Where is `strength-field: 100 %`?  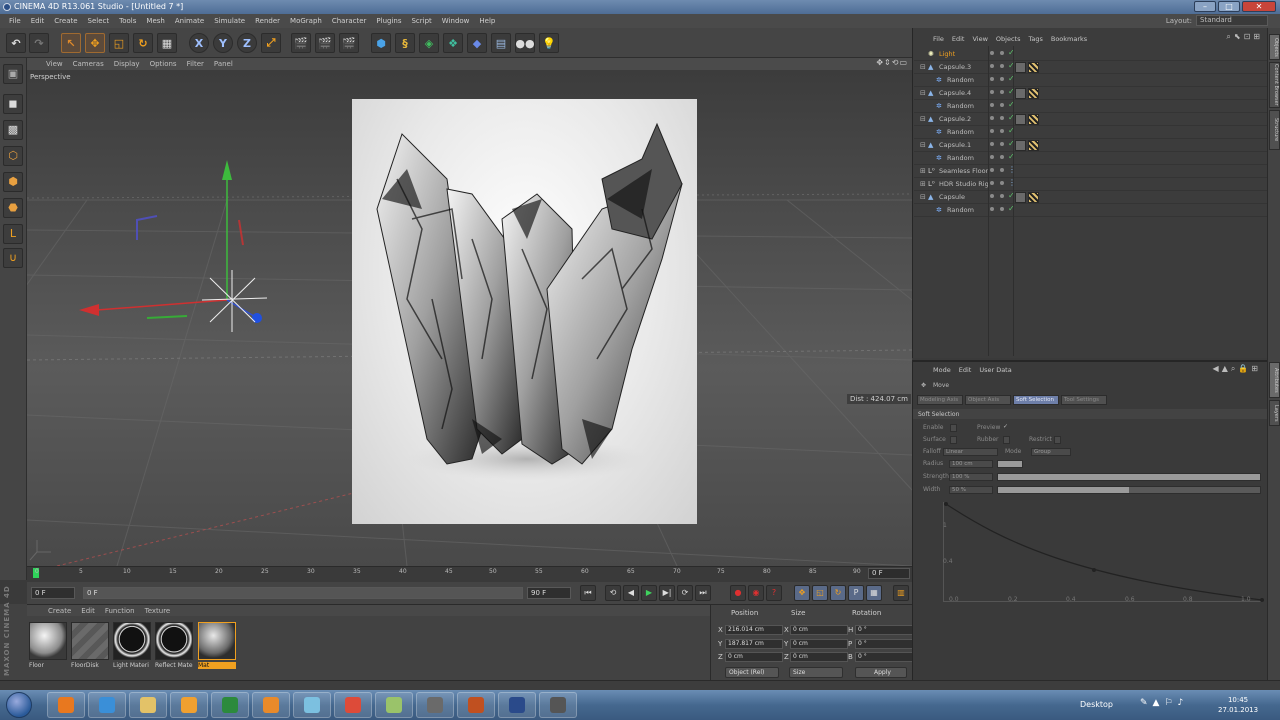 strength-field: 100 % is located at coordinates (971, 477).